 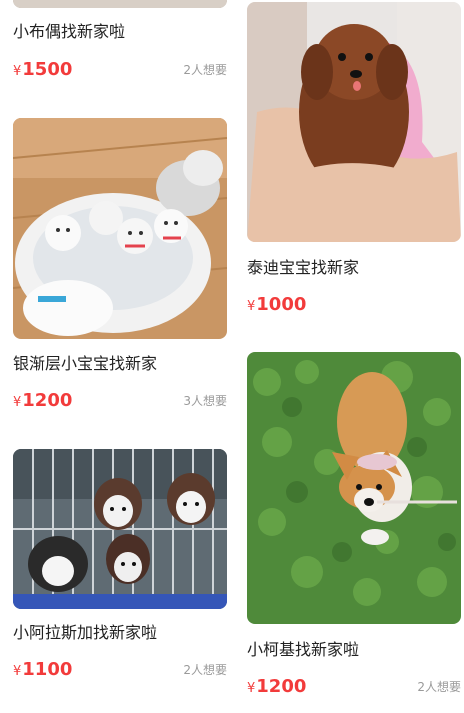 What do you see at coordinates (120, 228) in the screenshot?
I see `silver-shaded-kittens-photo` at bounding box center [120, 228].